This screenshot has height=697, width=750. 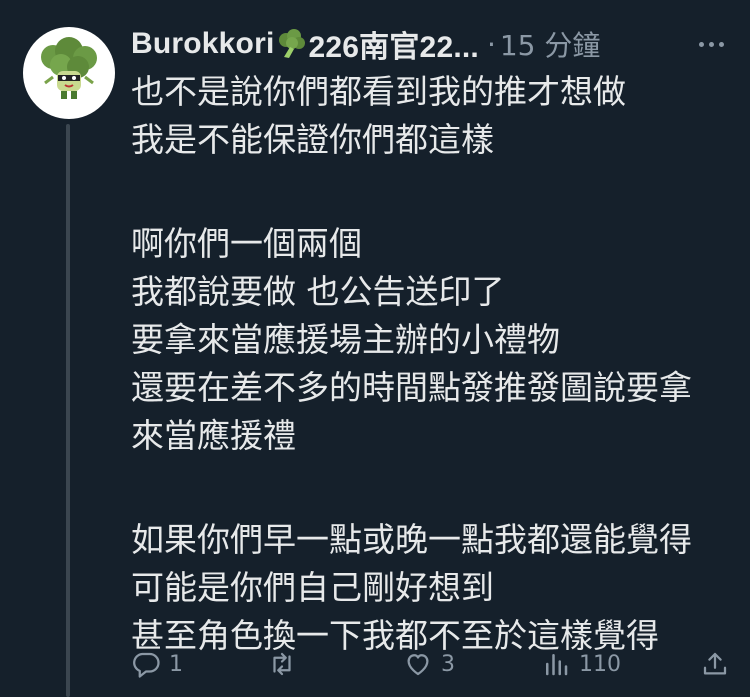 What do you see at coordinates (69, 68) in the screenshot?
I see `avatar-broccoli-illustration` at bounding box center [69, 68].